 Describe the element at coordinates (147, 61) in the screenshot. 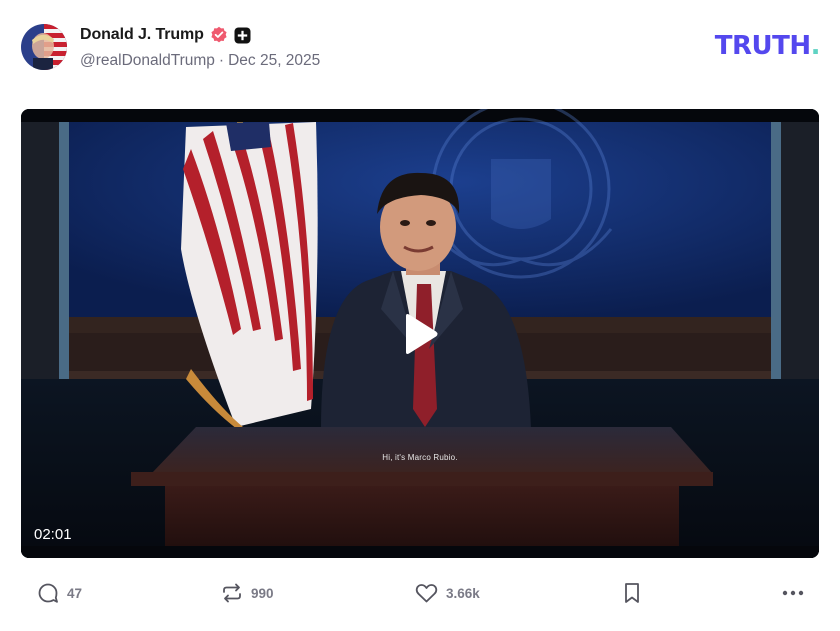

I see `author-handle: @realDonaldTrump` at that location.